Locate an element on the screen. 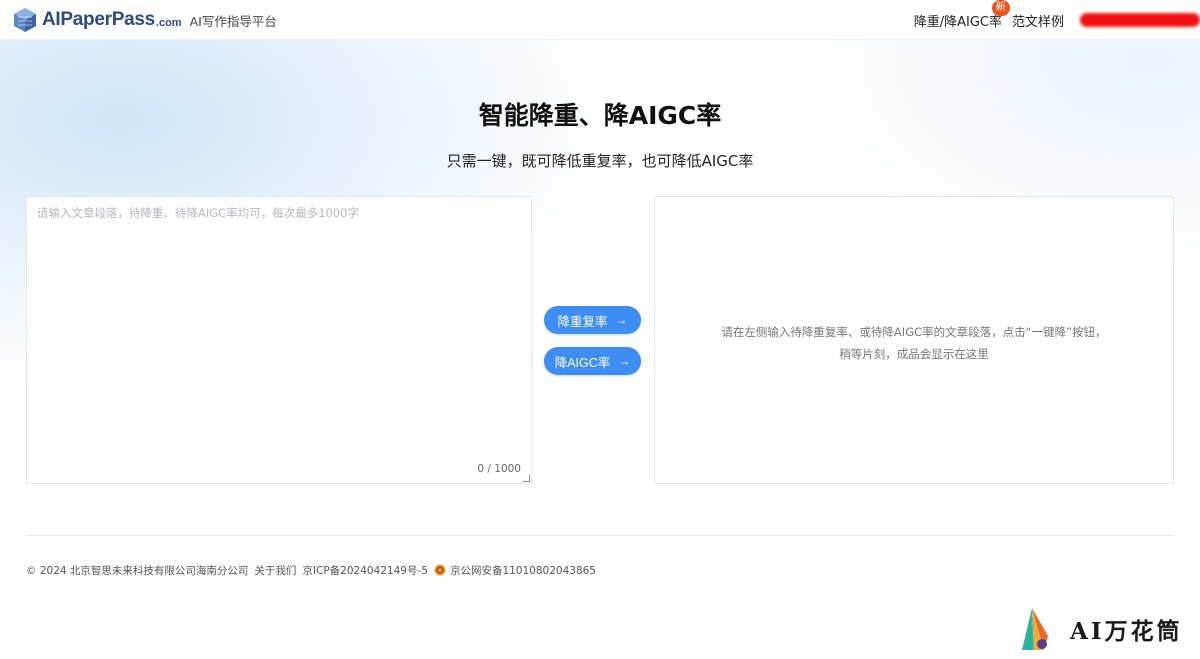 This screenshot has width=1200, height=659. nav-reduce-aigc: 降重/降AIGC率 新 is located at coordinates (961, 15).